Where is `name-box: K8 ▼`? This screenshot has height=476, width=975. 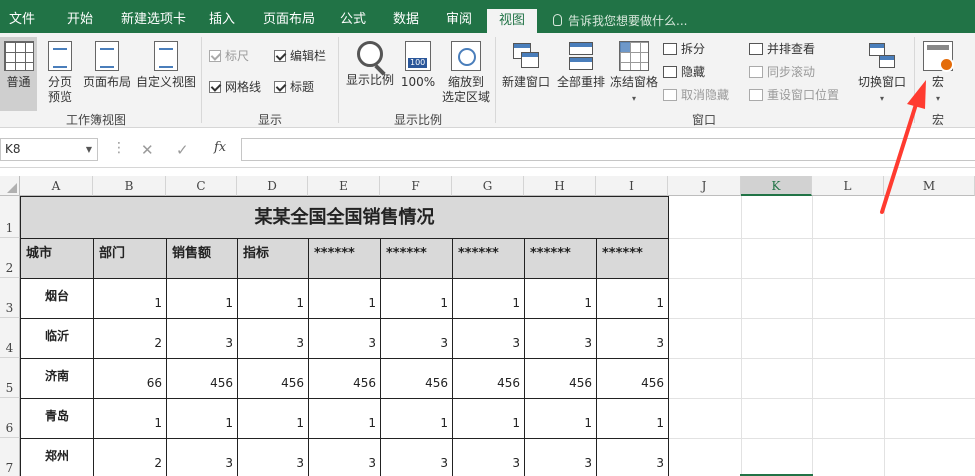
name-box: K8 ▼ is located at coordinates (49, 149).